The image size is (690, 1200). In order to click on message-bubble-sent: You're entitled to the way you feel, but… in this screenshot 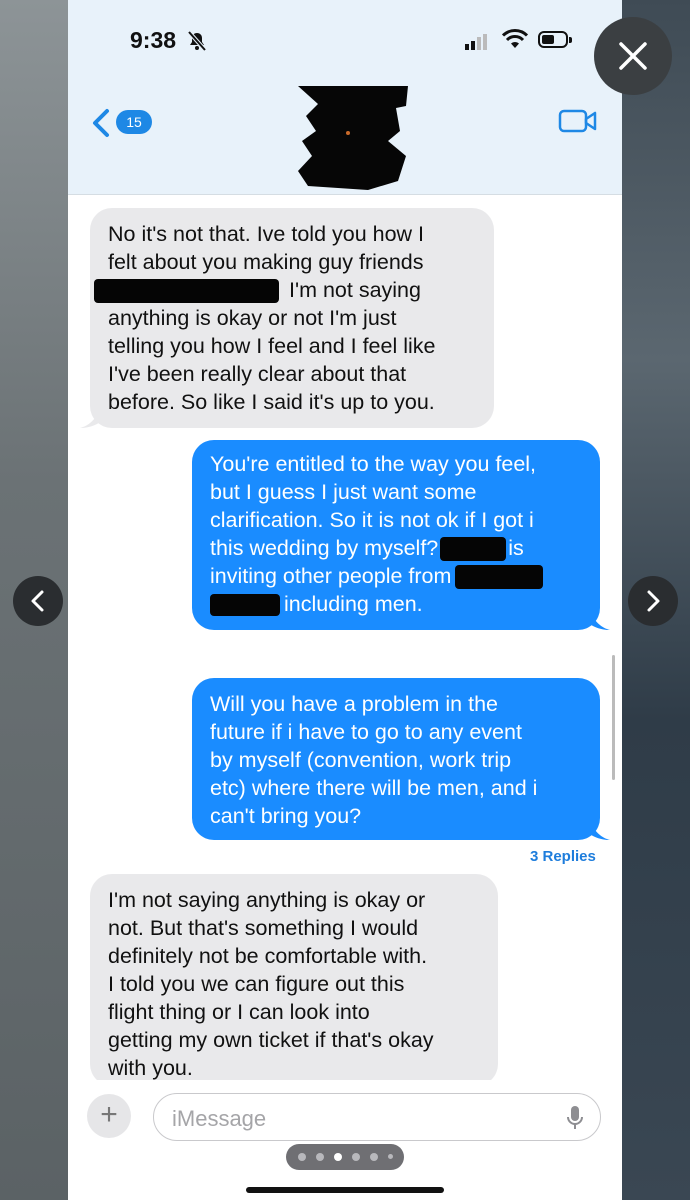, I will do `click(396, 535)`.